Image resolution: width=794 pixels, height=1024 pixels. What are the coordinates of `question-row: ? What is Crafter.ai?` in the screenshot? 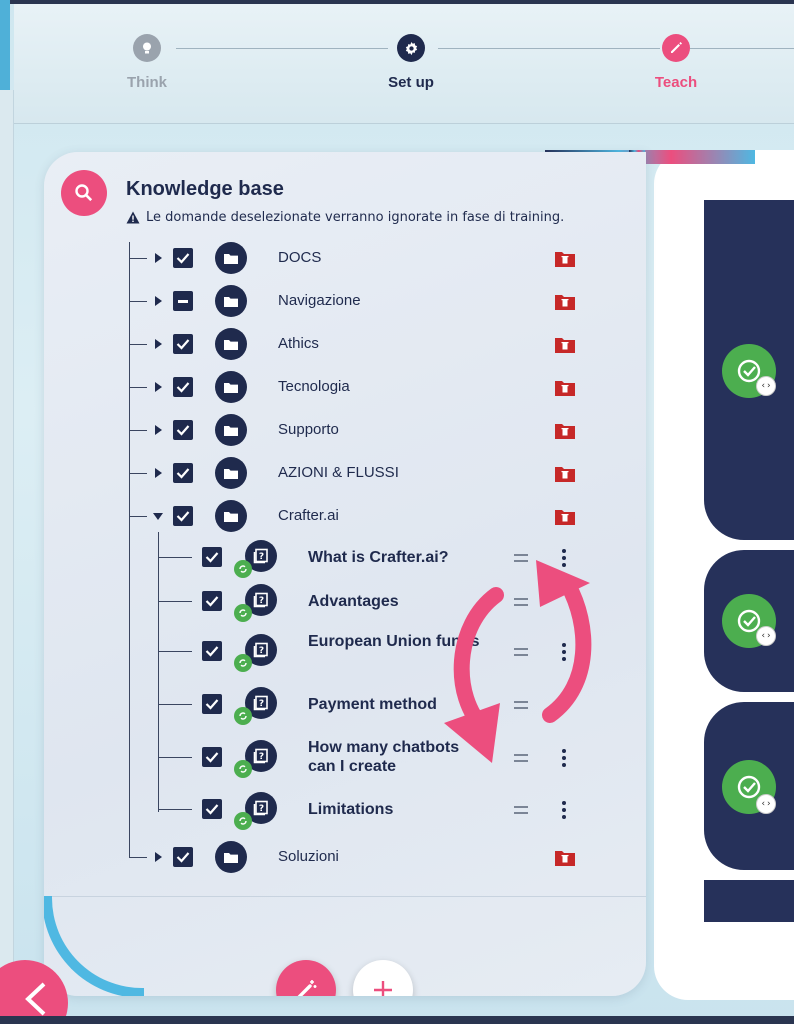 It's located at (345, 558).